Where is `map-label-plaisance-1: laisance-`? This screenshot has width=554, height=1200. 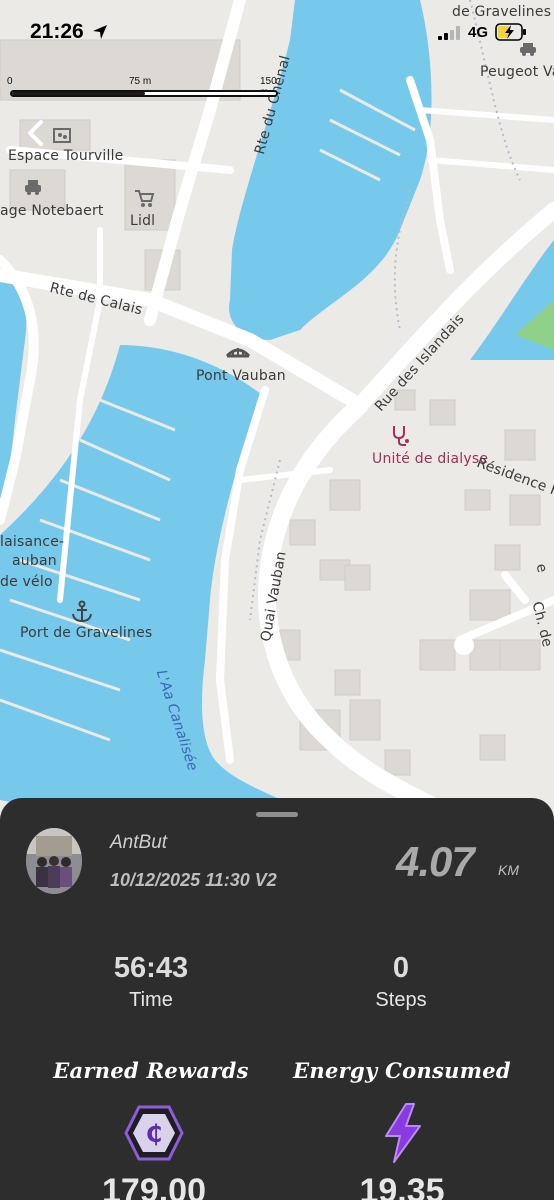 map-label-plaisance-1: laisance- is located at coordinates (32, 542).